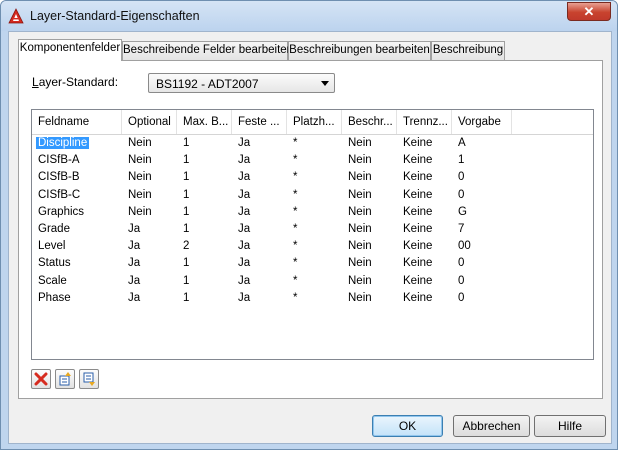 Image resolution: width=620 pixels, height=452 pixels. I want to click on tab-beschreibungen-bearbeiten: Beschreibungen bearbeiten, so click(359, 50).